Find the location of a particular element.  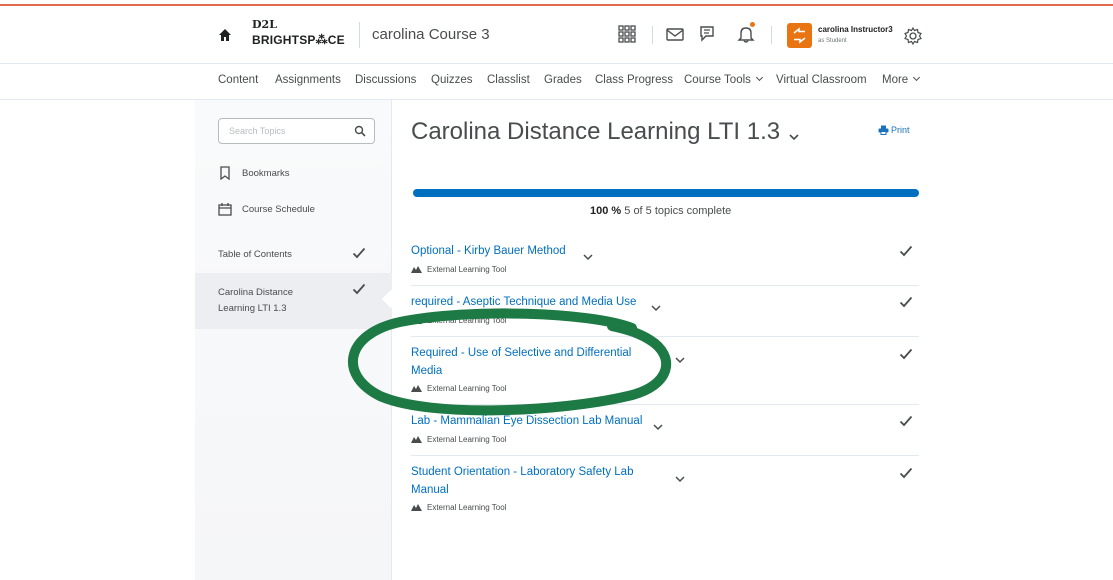

print-label: Print is located at coordinates (900, 130).